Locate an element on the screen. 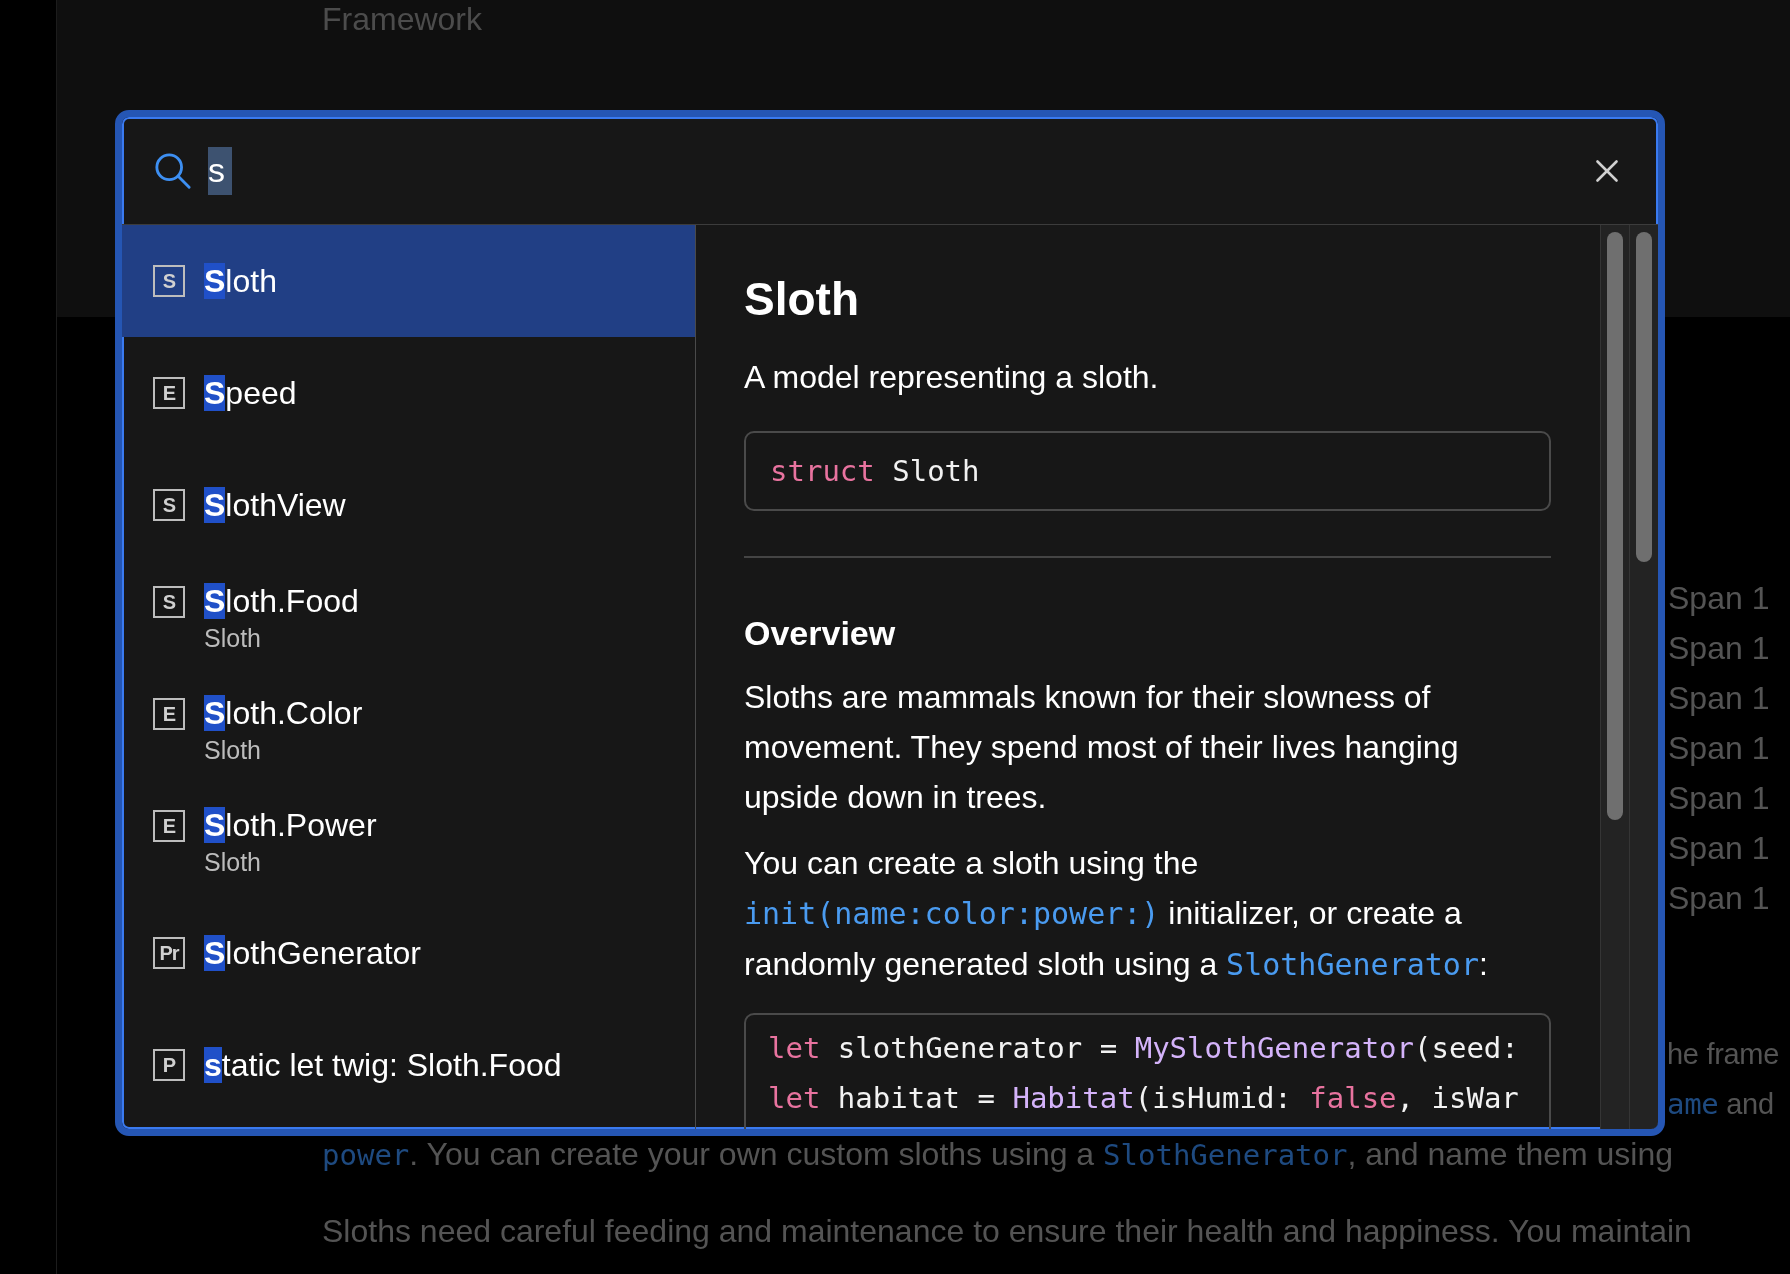  code-line: let slothGenerator = MySlothGenerator(seed: is located at coordinates (1144, 1048).